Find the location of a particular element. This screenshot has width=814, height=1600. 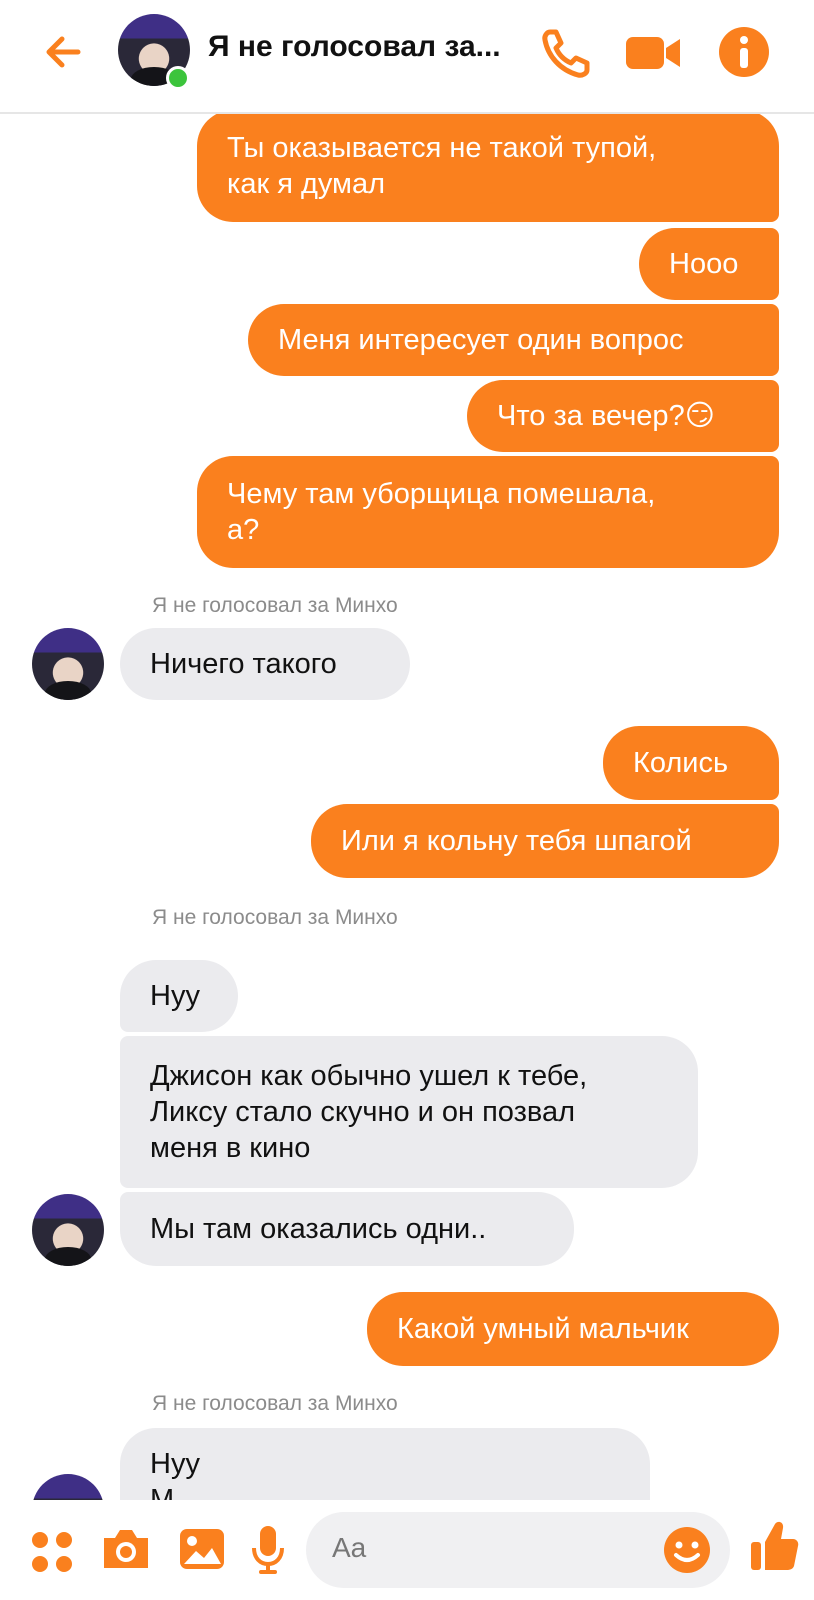

back-button is located at coordinates (64, 52).